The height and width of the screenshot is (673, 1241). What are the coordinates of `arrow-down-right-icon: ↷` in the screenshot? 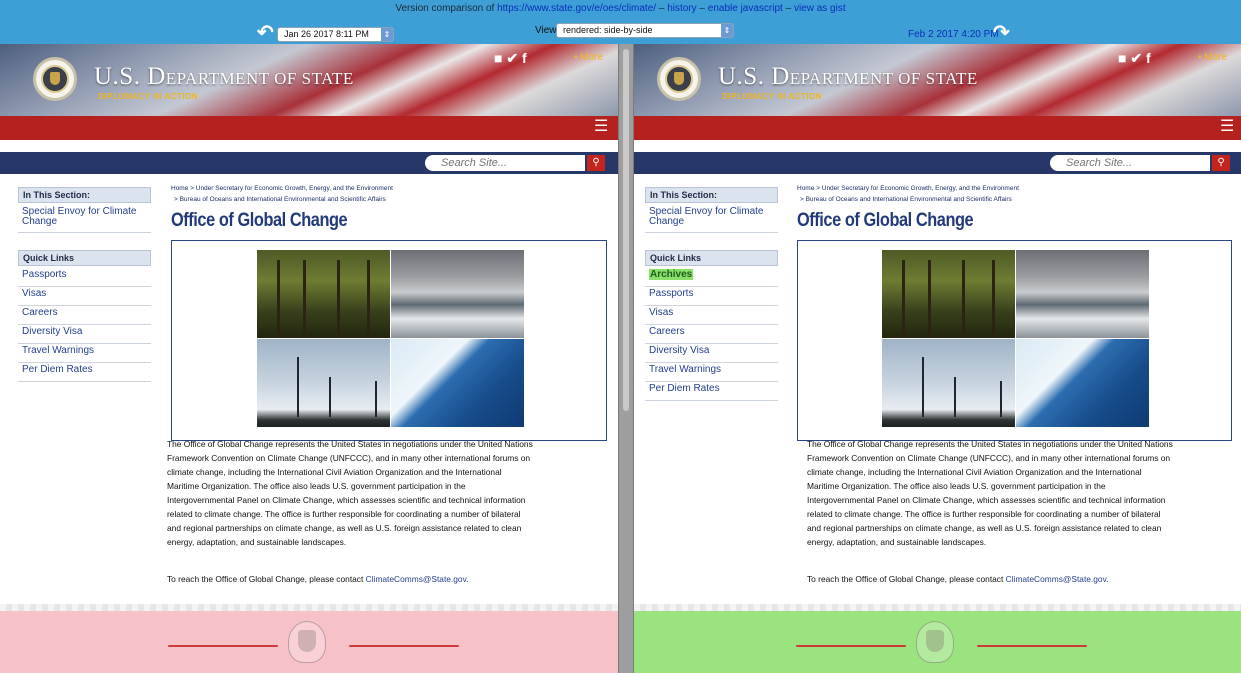 It's located at (1001, 33).